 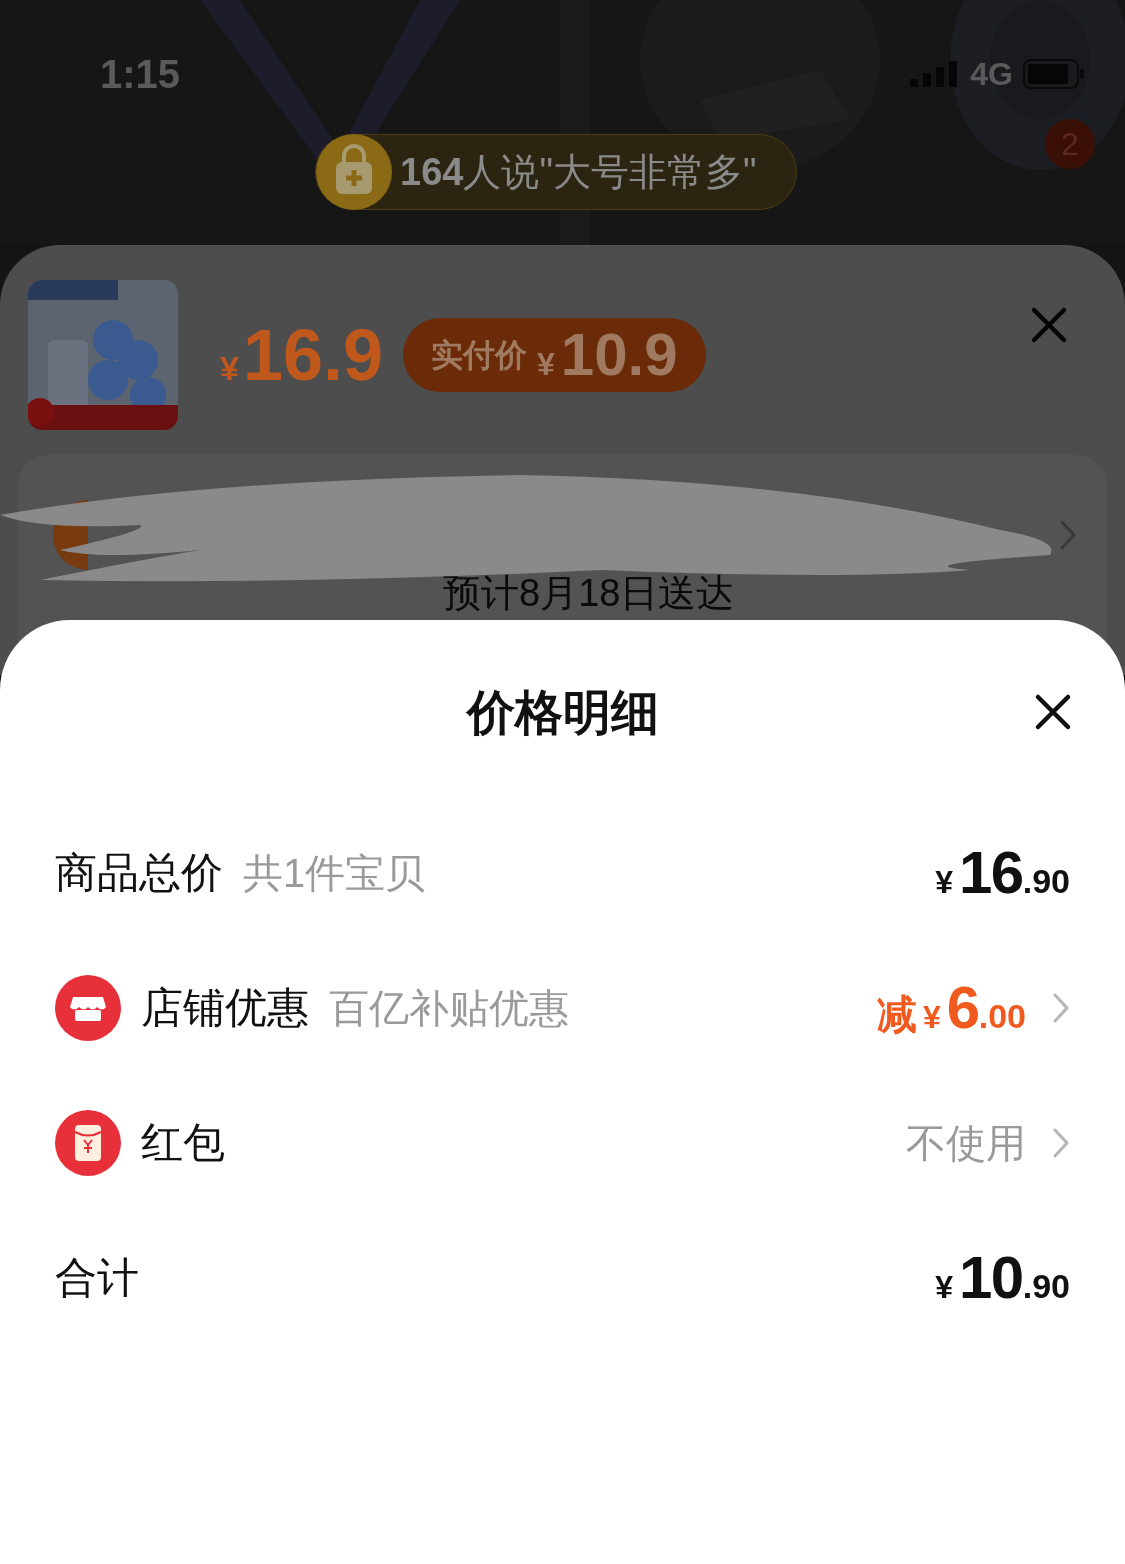 What do you see at coordinates (302, 355) in the screenshot?
I see `product-price: ¥16.9` at bounding box center [302, 355].